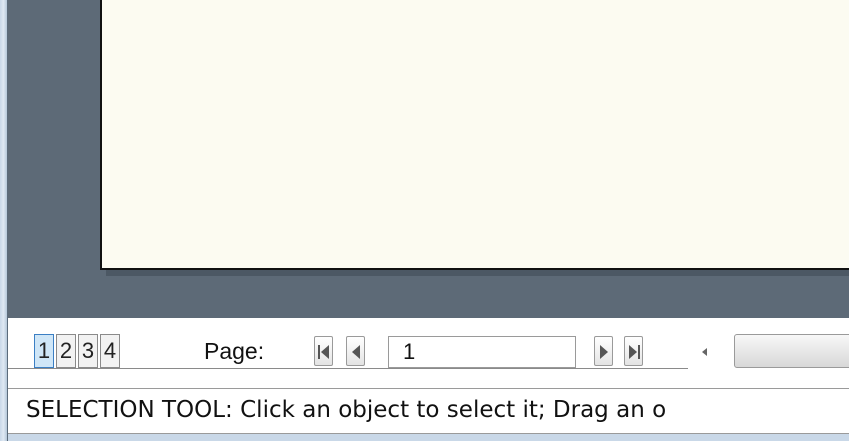  I want to click on page-tab-1: 1, so click(44, 351).